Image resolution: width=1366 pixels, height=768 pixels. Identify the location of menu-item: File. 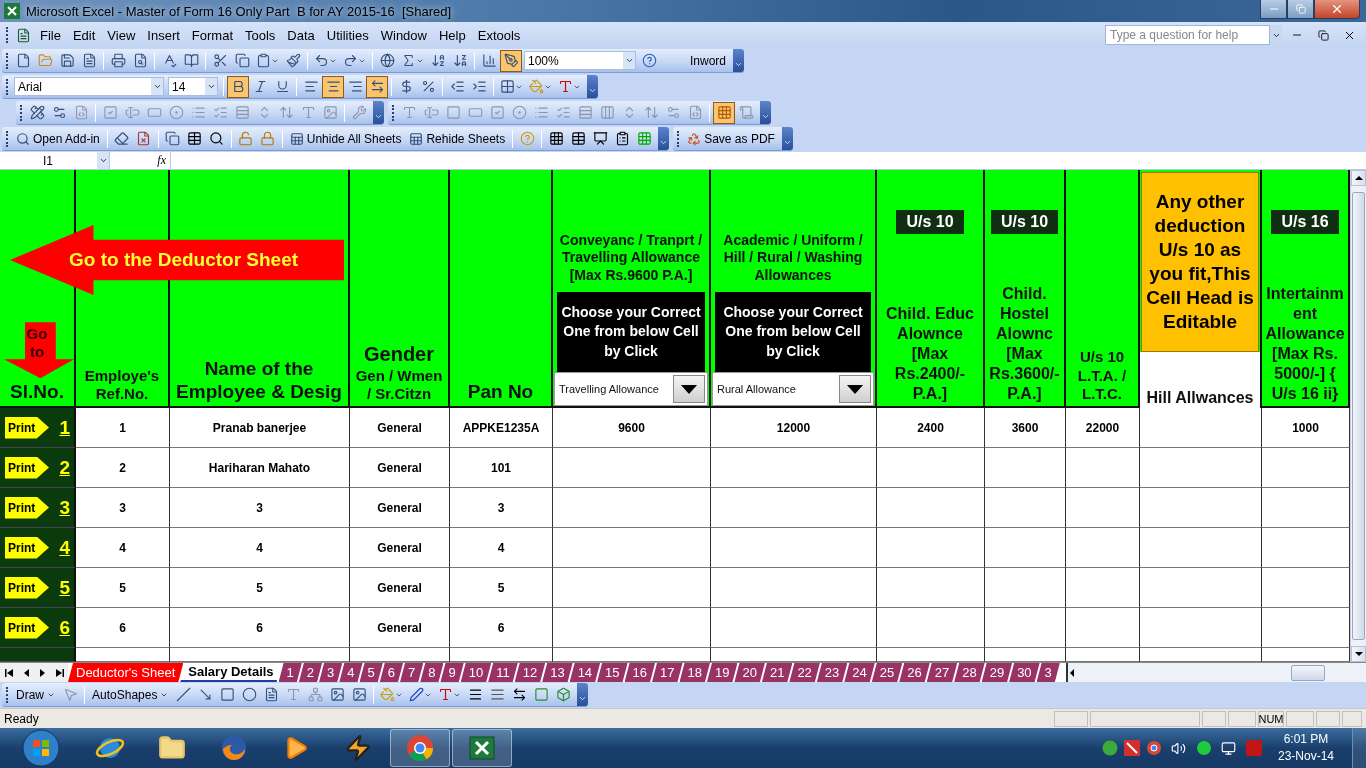
(50, 35).